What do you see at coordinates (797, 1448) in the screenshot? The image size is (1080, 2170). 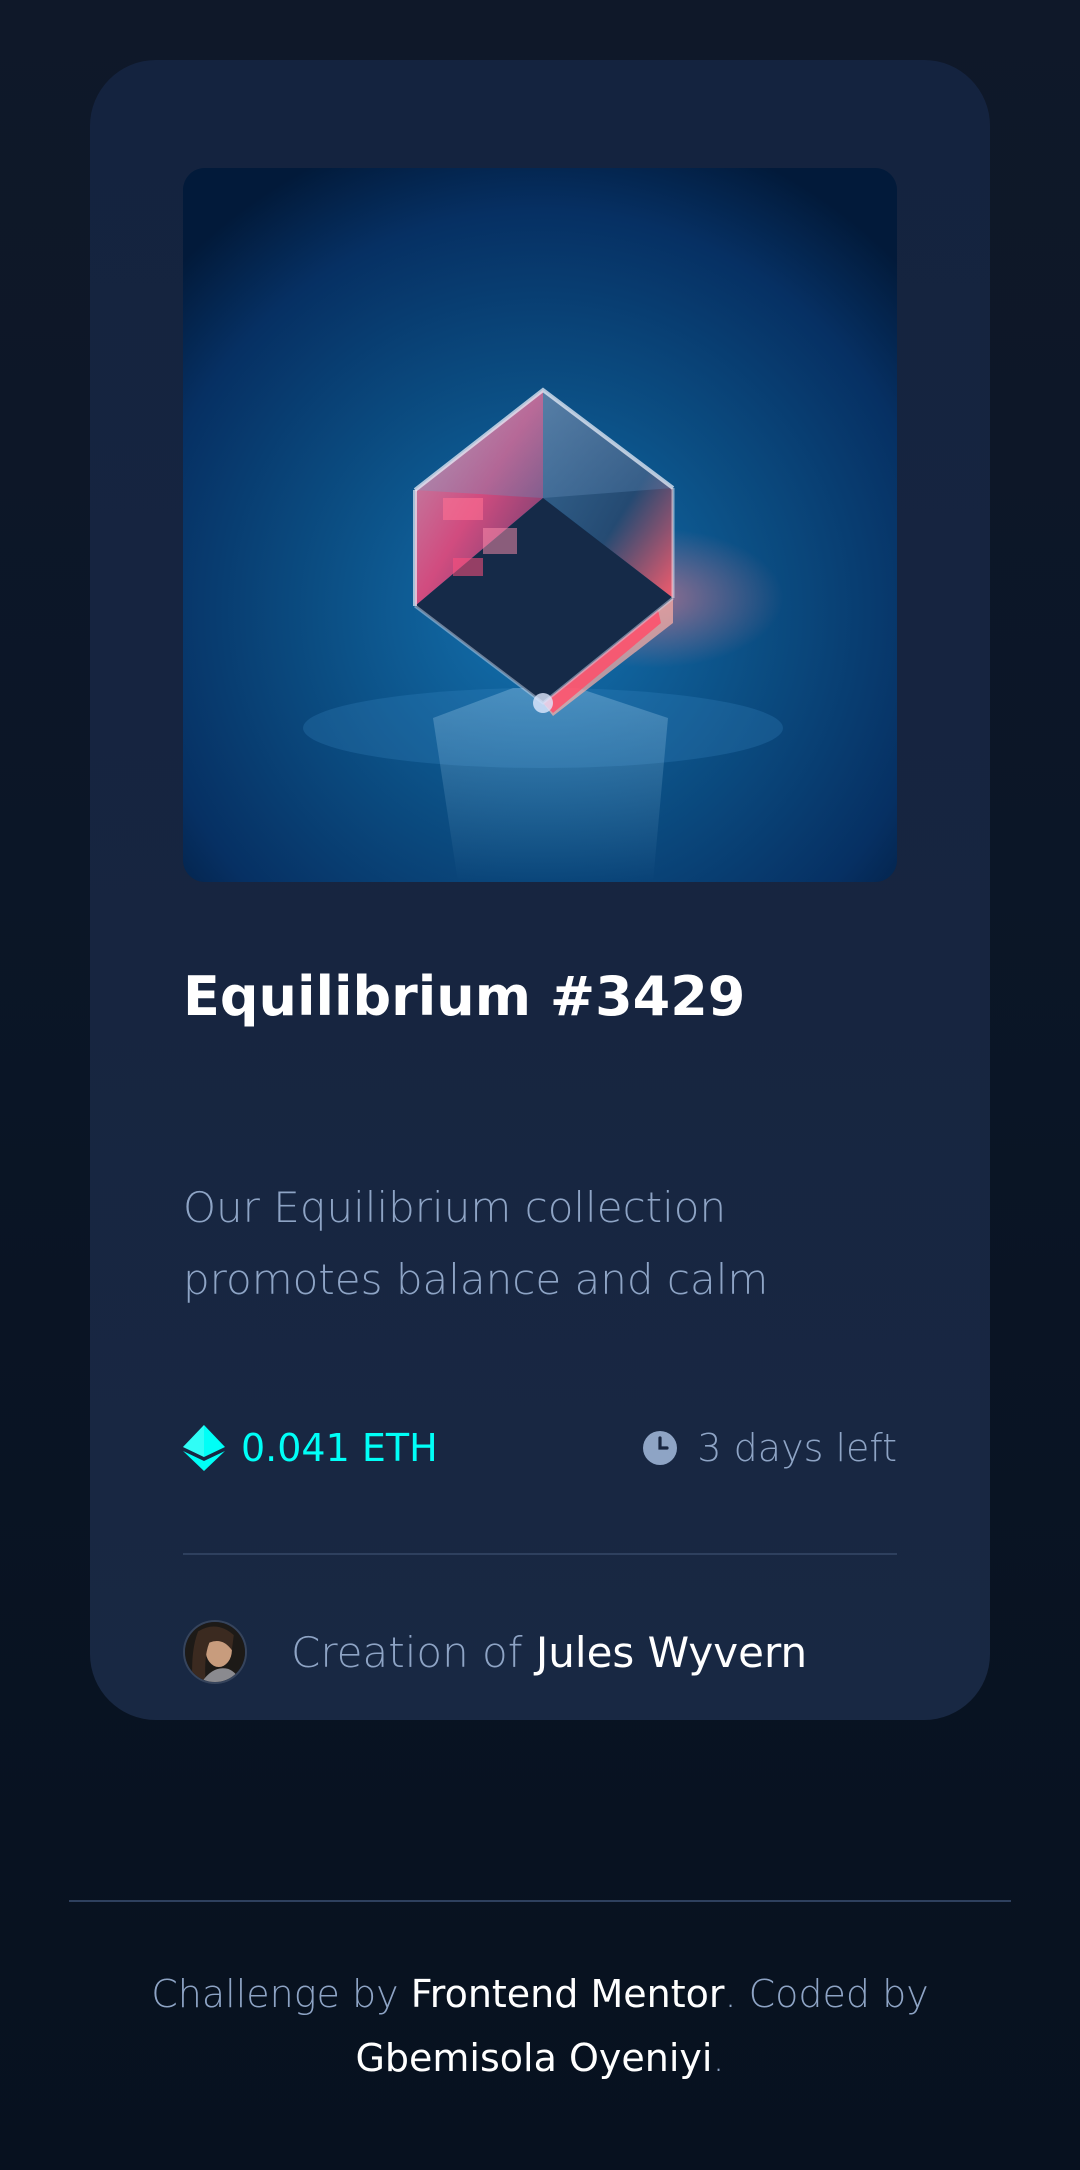 I see `time-left: 3 days left` at bounding box center [797, 1448].